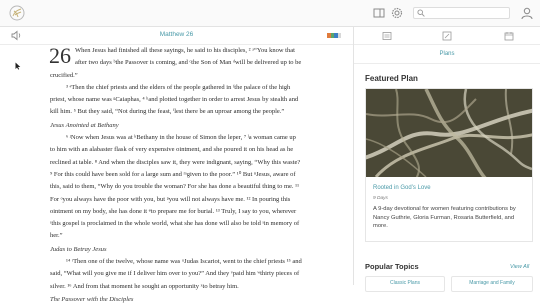  Describe the element at coordinates (78, 249) in the screenshot. I see `section-heading: Judas to Betray Jesus` at that location.